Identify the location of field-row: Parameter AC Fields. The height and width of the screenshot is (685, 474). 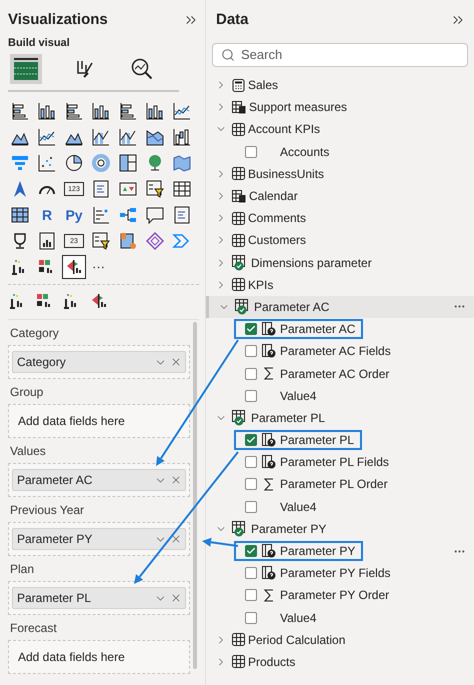
(316, 351).